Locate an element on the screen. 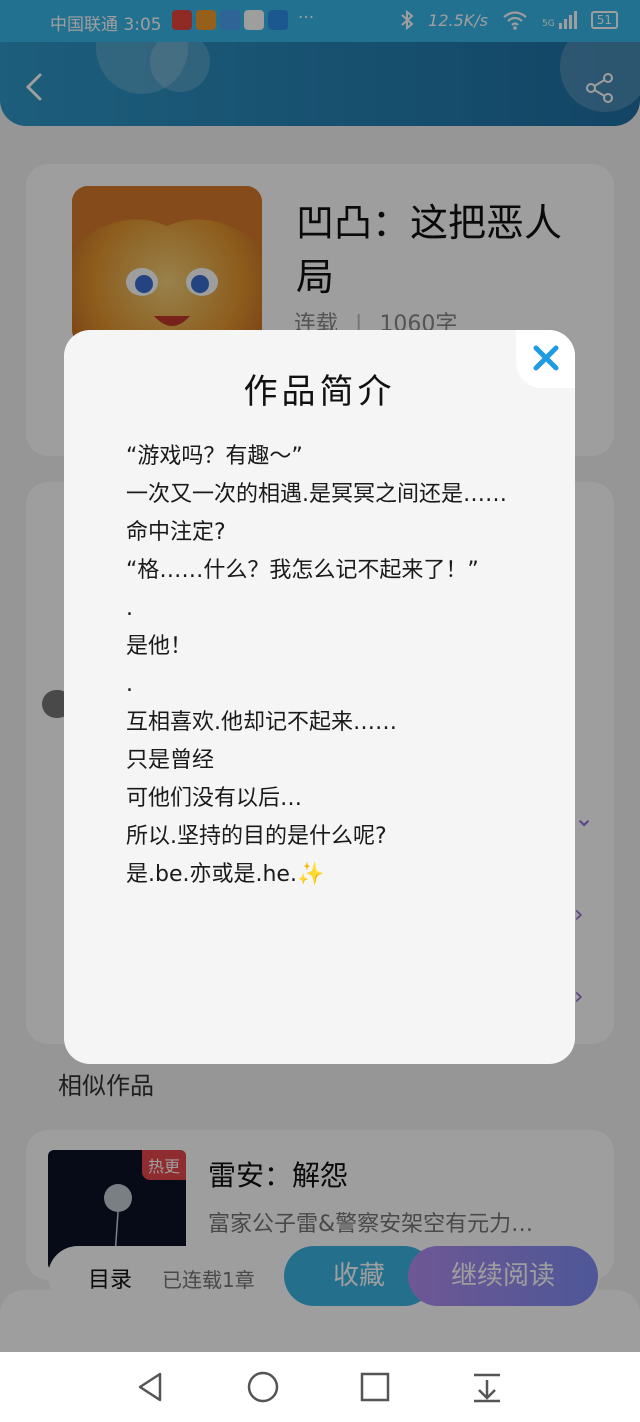 Image resolution: width=640 pixels, height=1422 pixels. close-button is located at coordinates (545, 359).